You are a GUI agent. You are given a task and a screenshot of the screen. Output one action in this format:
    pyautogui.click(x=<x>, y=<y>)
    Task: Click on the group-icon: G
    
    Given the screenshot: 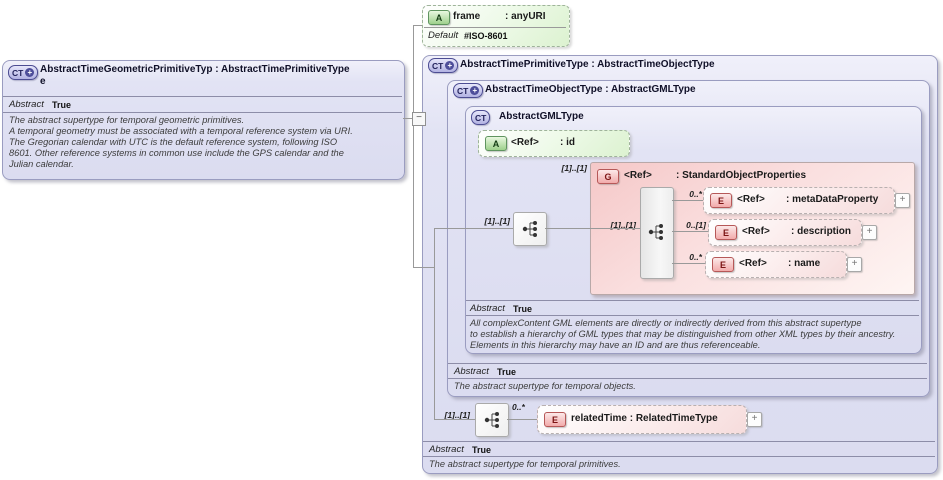 What is the action you would take?
    pyautogui.click(x=608, y=176)
    